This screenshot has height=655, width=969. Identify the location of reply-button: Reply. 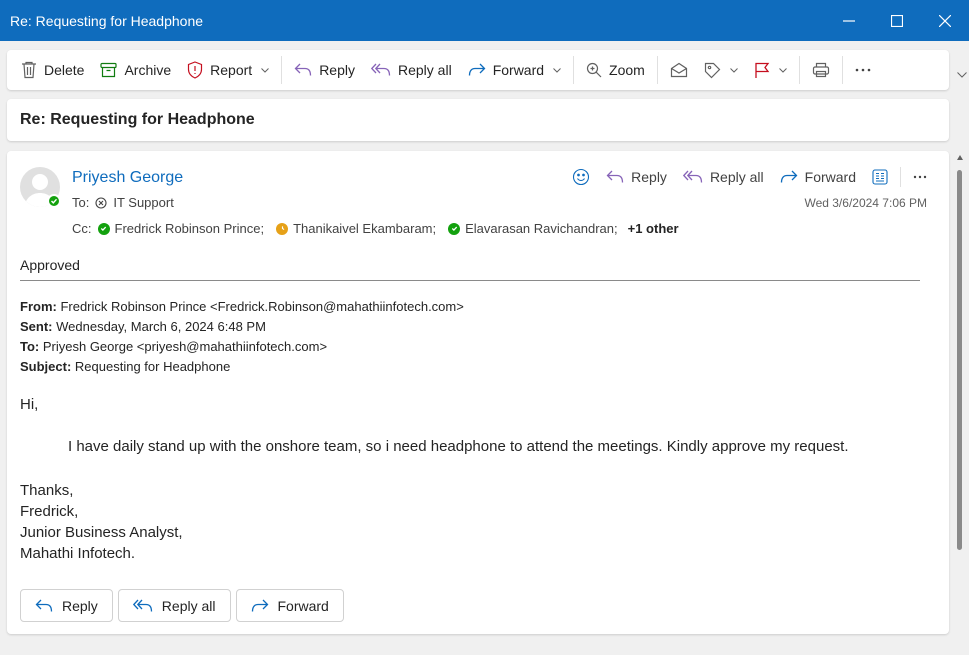
(324, 70).